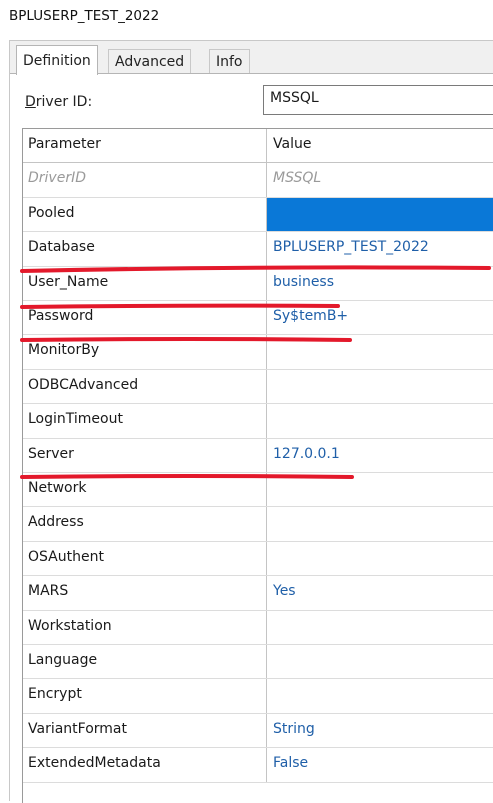 Image resolution: width=493 pixels, height=803 pixels. Describe the element at coordinates (145, 558) in the screenshot. I see `parameter-name-cell: OSAuthent` at that location.